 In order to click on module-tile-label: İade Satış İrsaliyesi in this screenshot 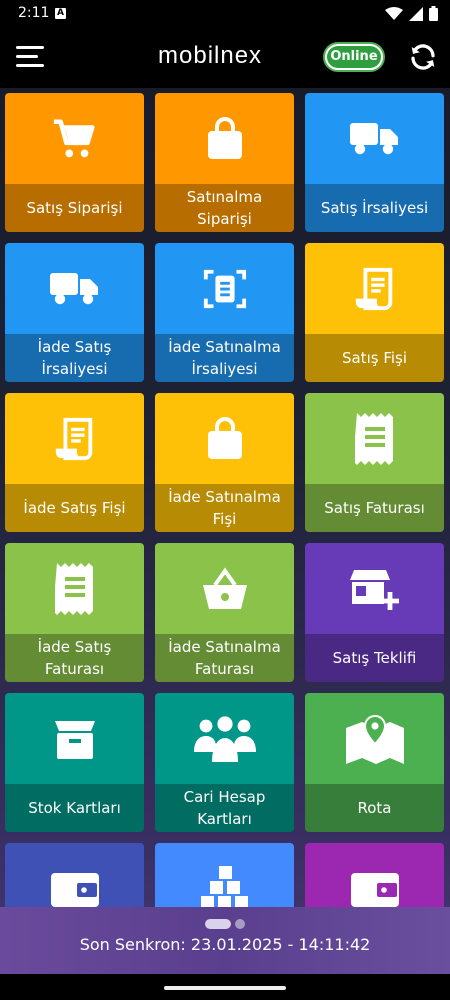, I will do `click(74, 358)`.